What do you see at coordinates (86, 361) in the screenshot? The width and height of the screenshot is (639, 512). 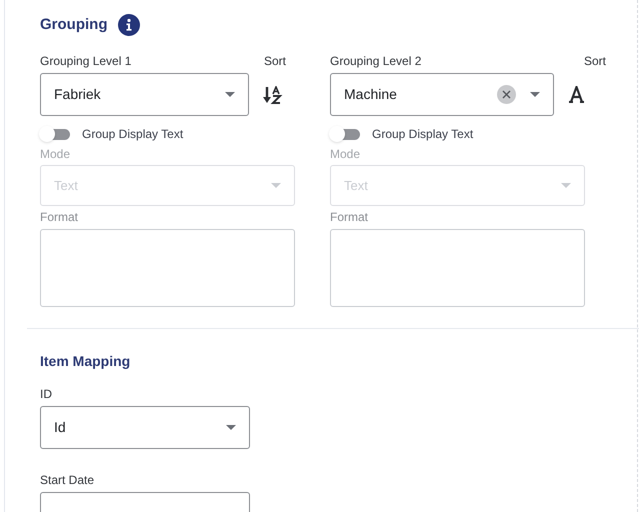 I see `section-title: Item Mapping` at bounding box center [86, 361].